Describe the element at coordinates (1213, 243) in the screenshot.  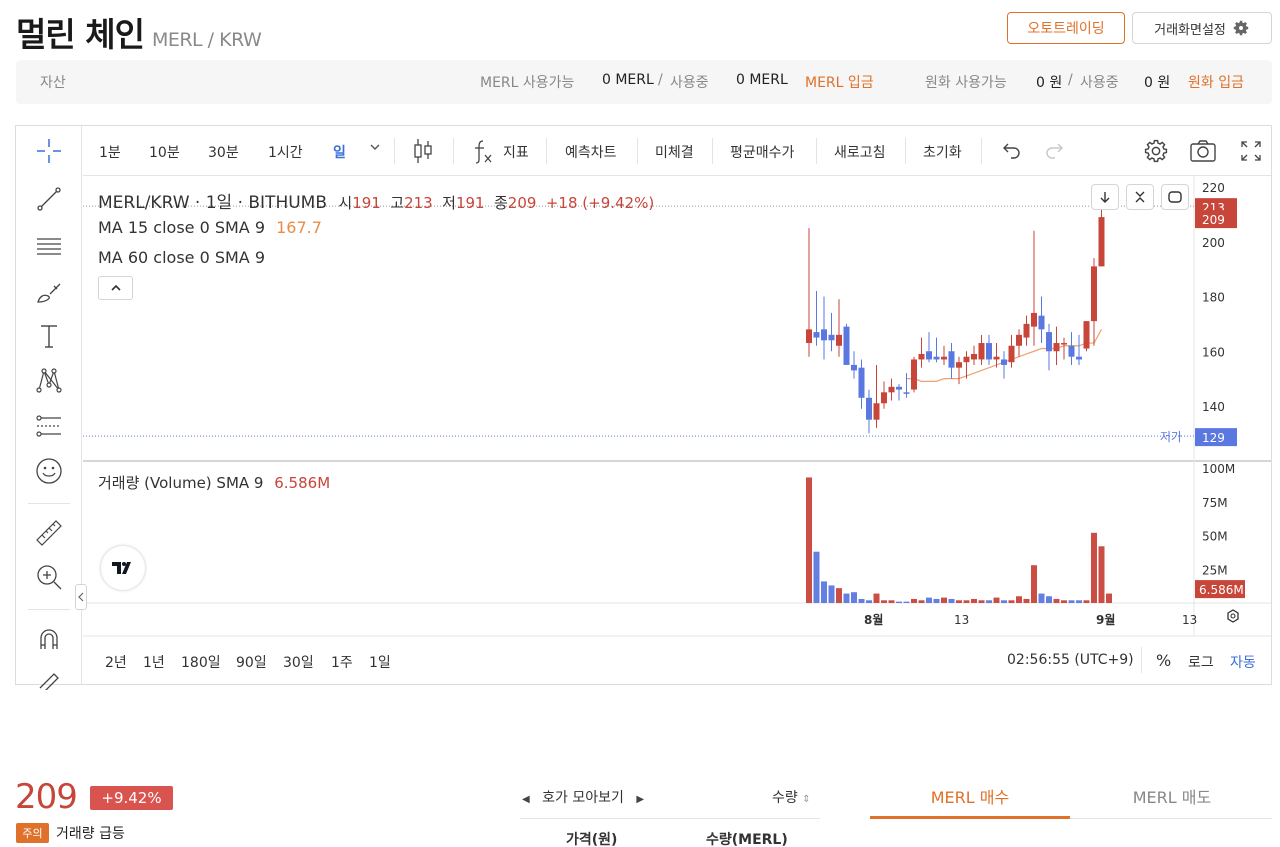
I see `price-tick-label: 200` at that location.